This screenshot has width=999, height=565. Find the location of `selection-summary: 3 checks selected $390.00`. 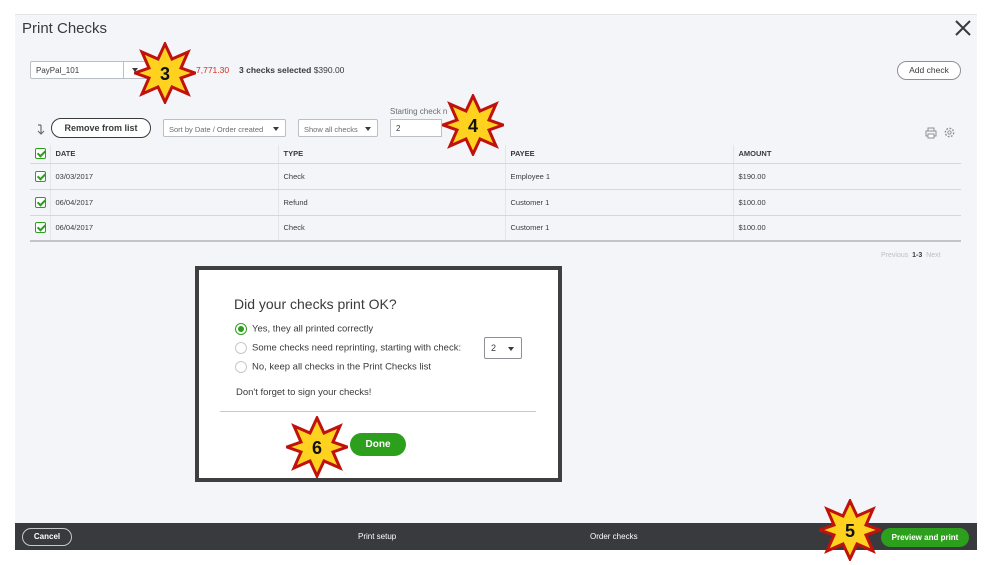

selection-summary: 3 checks selected $390.00 is located at coordinates (291, 70).